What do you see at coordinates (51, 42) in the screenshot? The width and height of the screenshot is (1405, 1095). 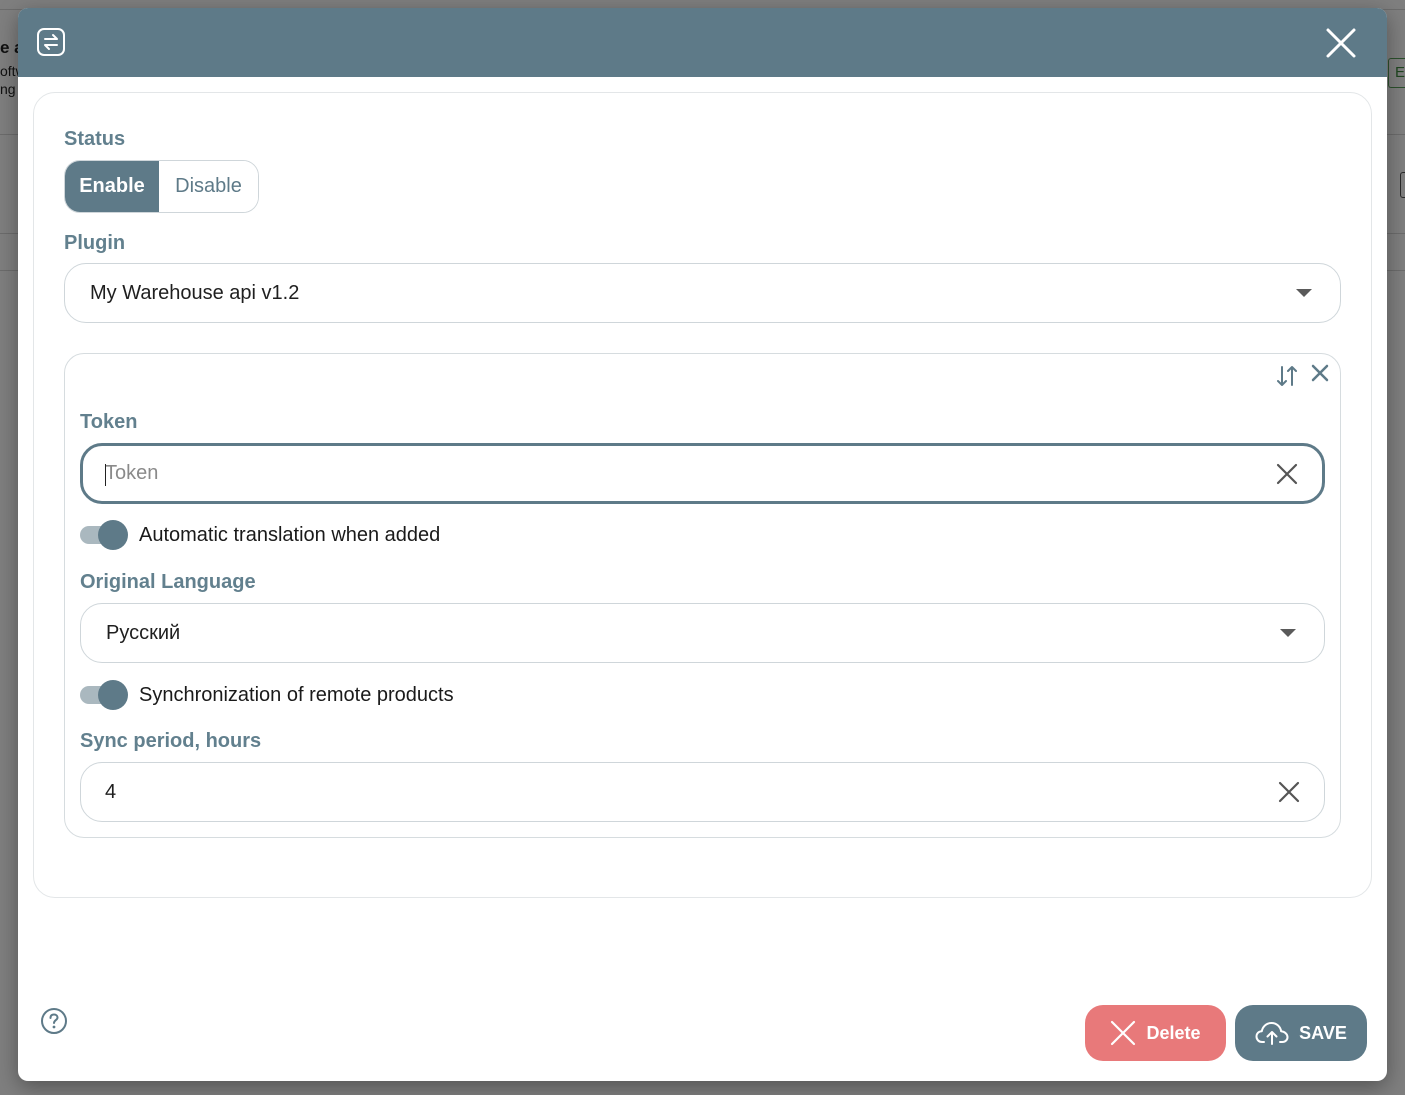 I see `swap-icon` at bounding box center [51, 42].